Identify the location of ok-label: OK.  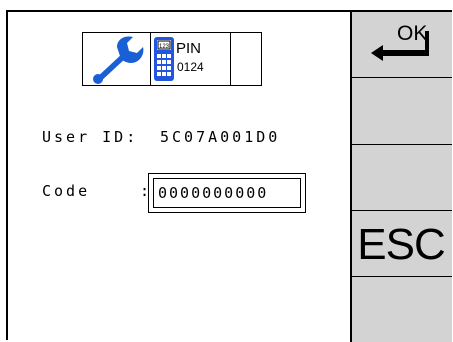
(412, 33).